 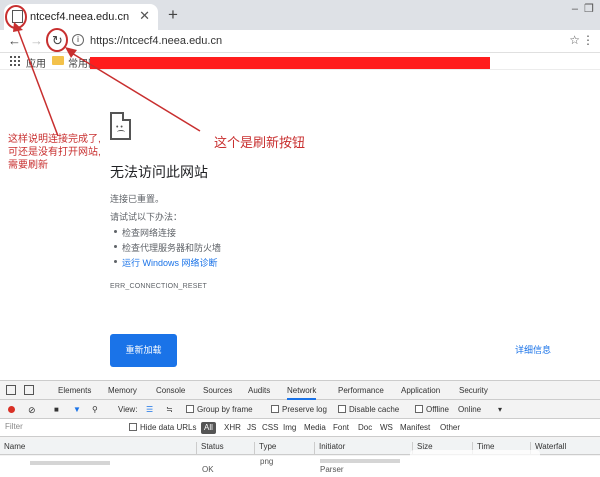 I want to click on type-manifest: Manifest, so click(x=415, y=427).